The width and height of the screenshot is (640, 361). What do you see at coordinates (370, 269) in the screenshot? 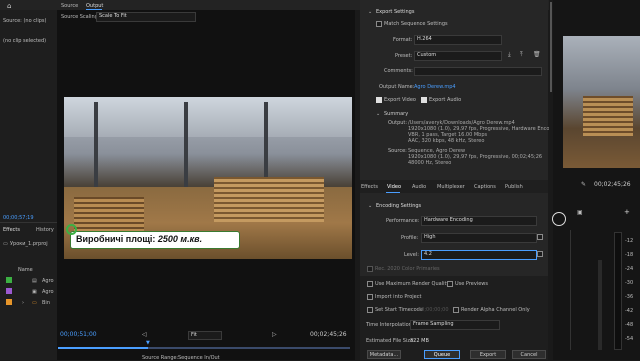
I see `rec2020-checkbox` at bounding box center [370, 269].